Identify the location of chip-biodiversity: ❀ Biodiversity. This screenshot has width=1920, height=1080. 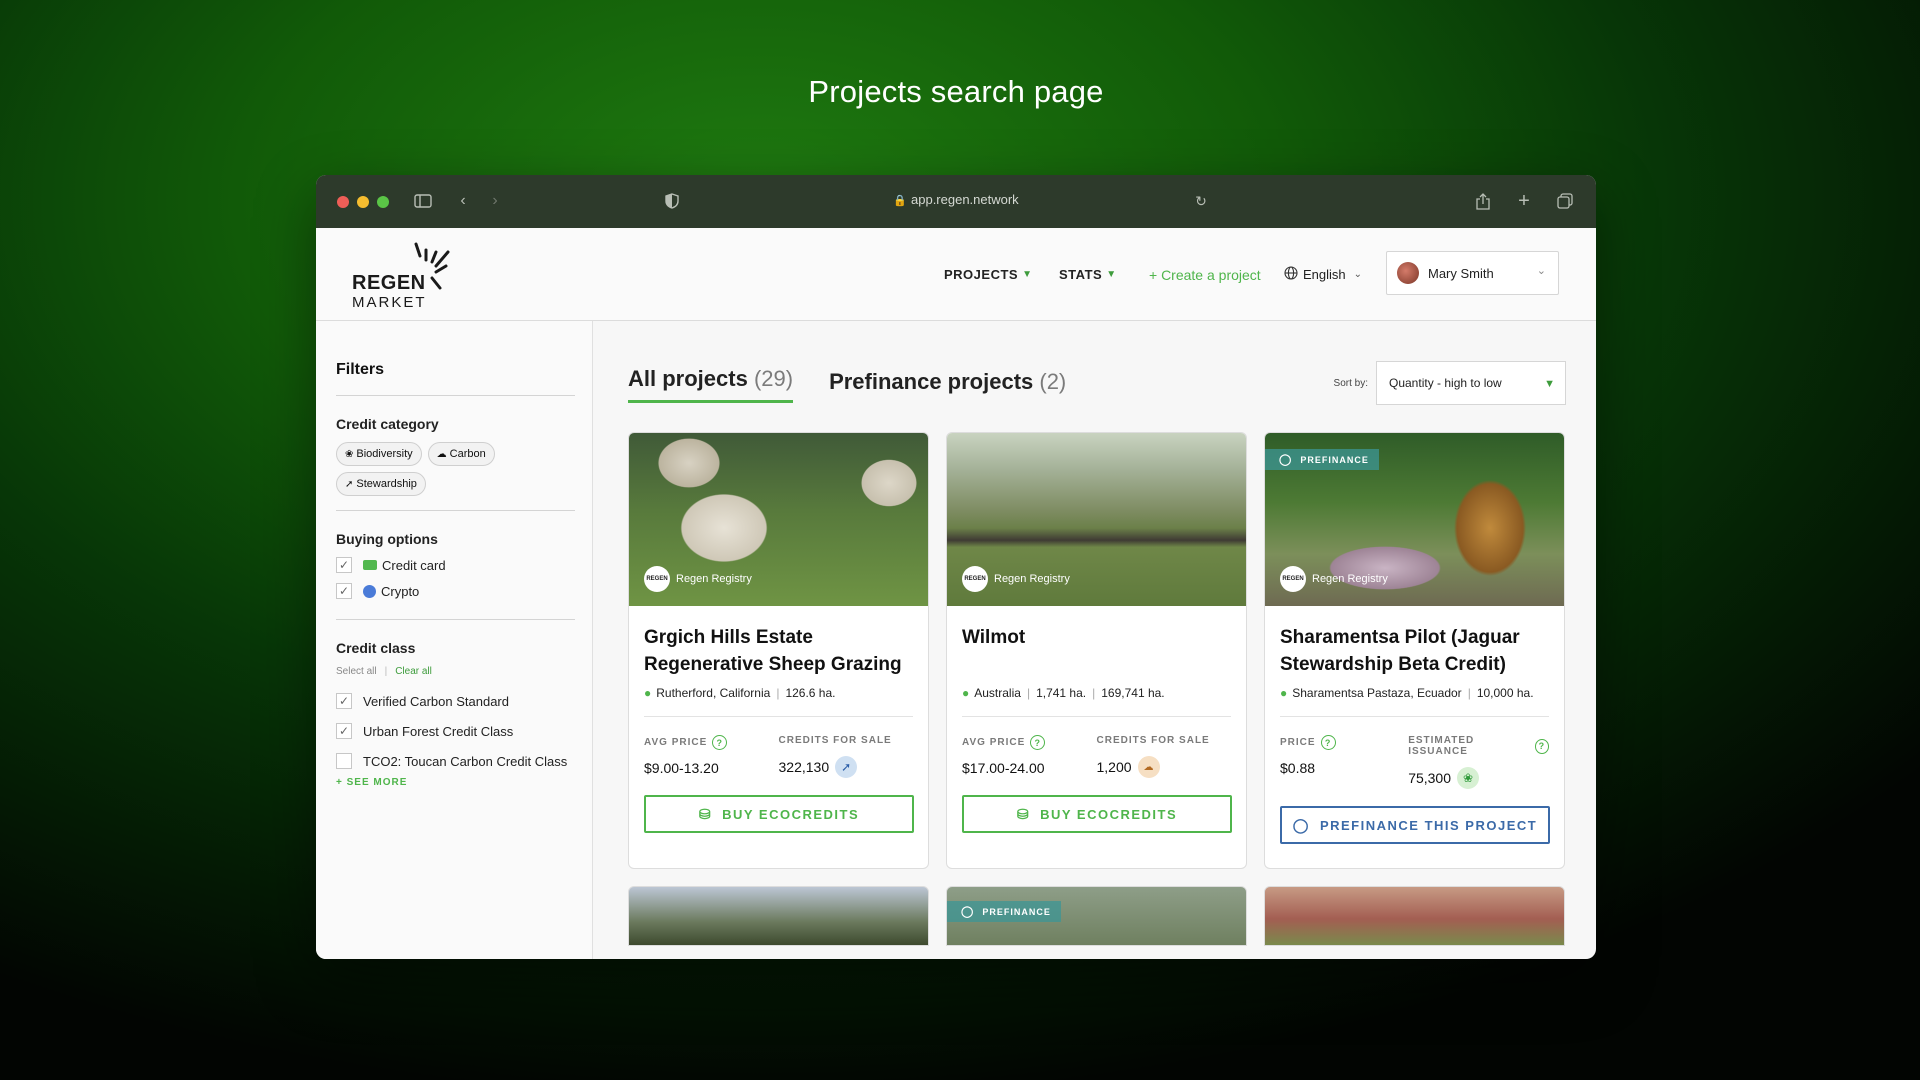
(379, 454).